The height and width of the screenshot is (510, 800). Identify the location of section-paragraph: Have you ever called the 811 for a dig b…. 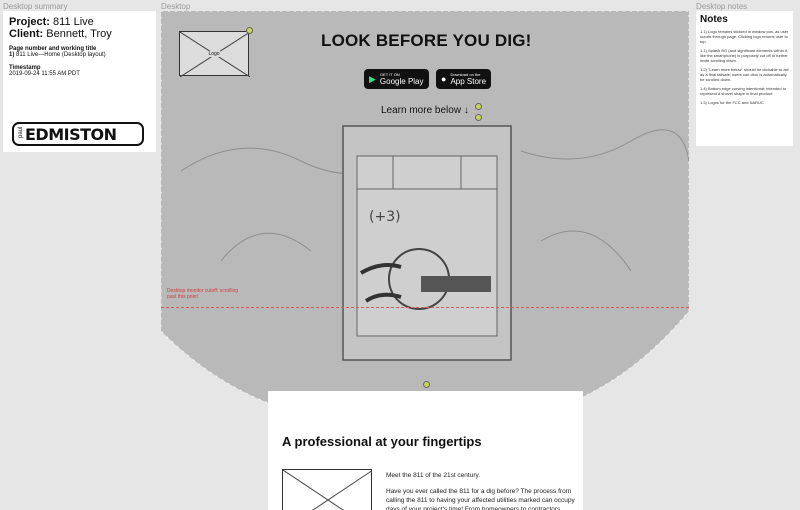
(480, 499).